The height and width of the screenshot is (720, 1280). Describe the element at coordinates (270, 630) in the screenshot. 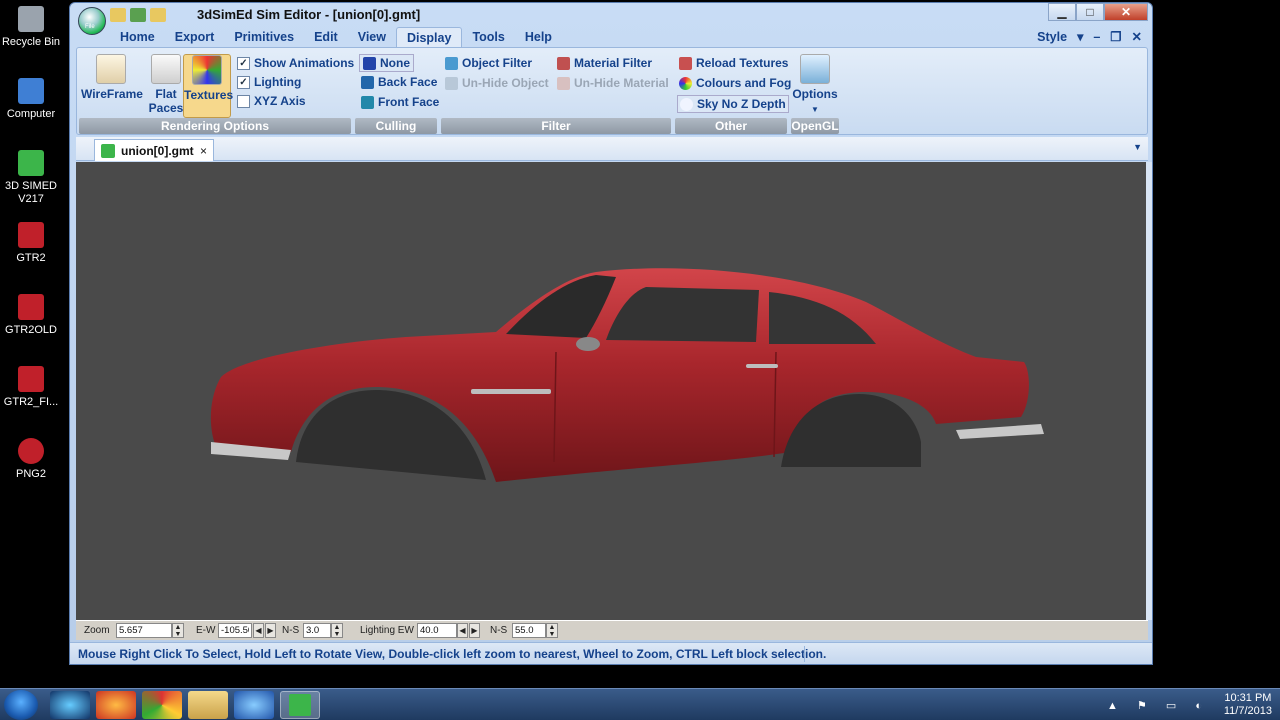

I see `ew-right-arrow: ▶` at that location.